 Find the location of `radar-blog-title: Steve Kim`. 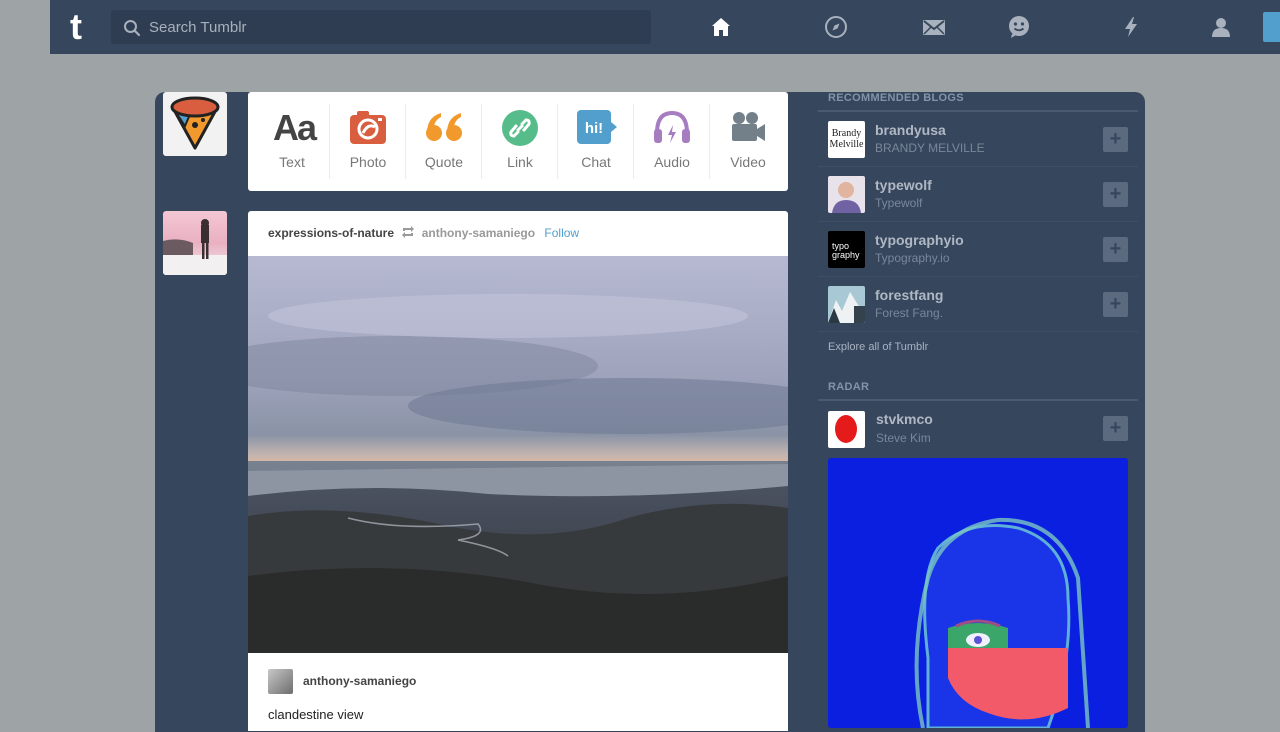

radar-blog-title: Steve Kim is located at coordinates (903, 438).